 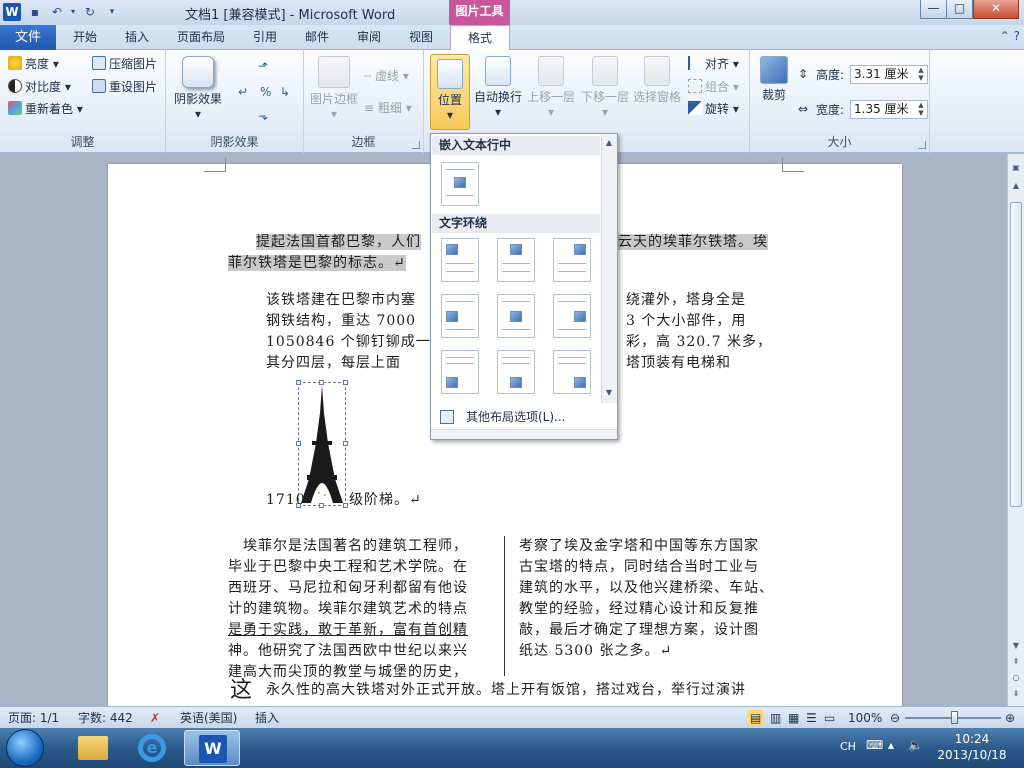 What do you see at coordinates (895, 718) in the screenshot?
I see `zoom-out-icon: ⊖` at bounding box center [895, 718].